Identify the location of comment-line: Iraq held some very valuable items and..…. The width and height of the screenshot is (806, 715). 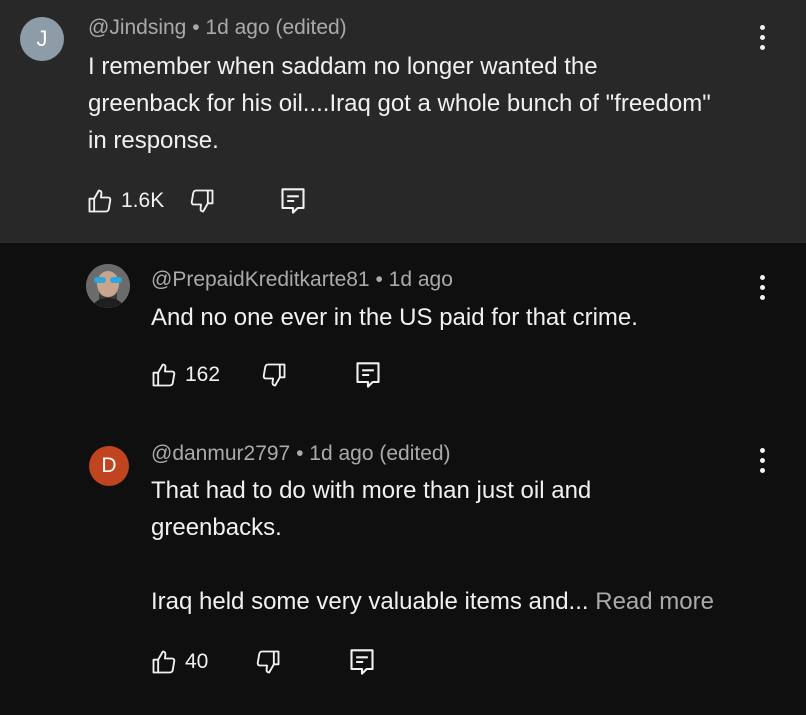
(461, 601).